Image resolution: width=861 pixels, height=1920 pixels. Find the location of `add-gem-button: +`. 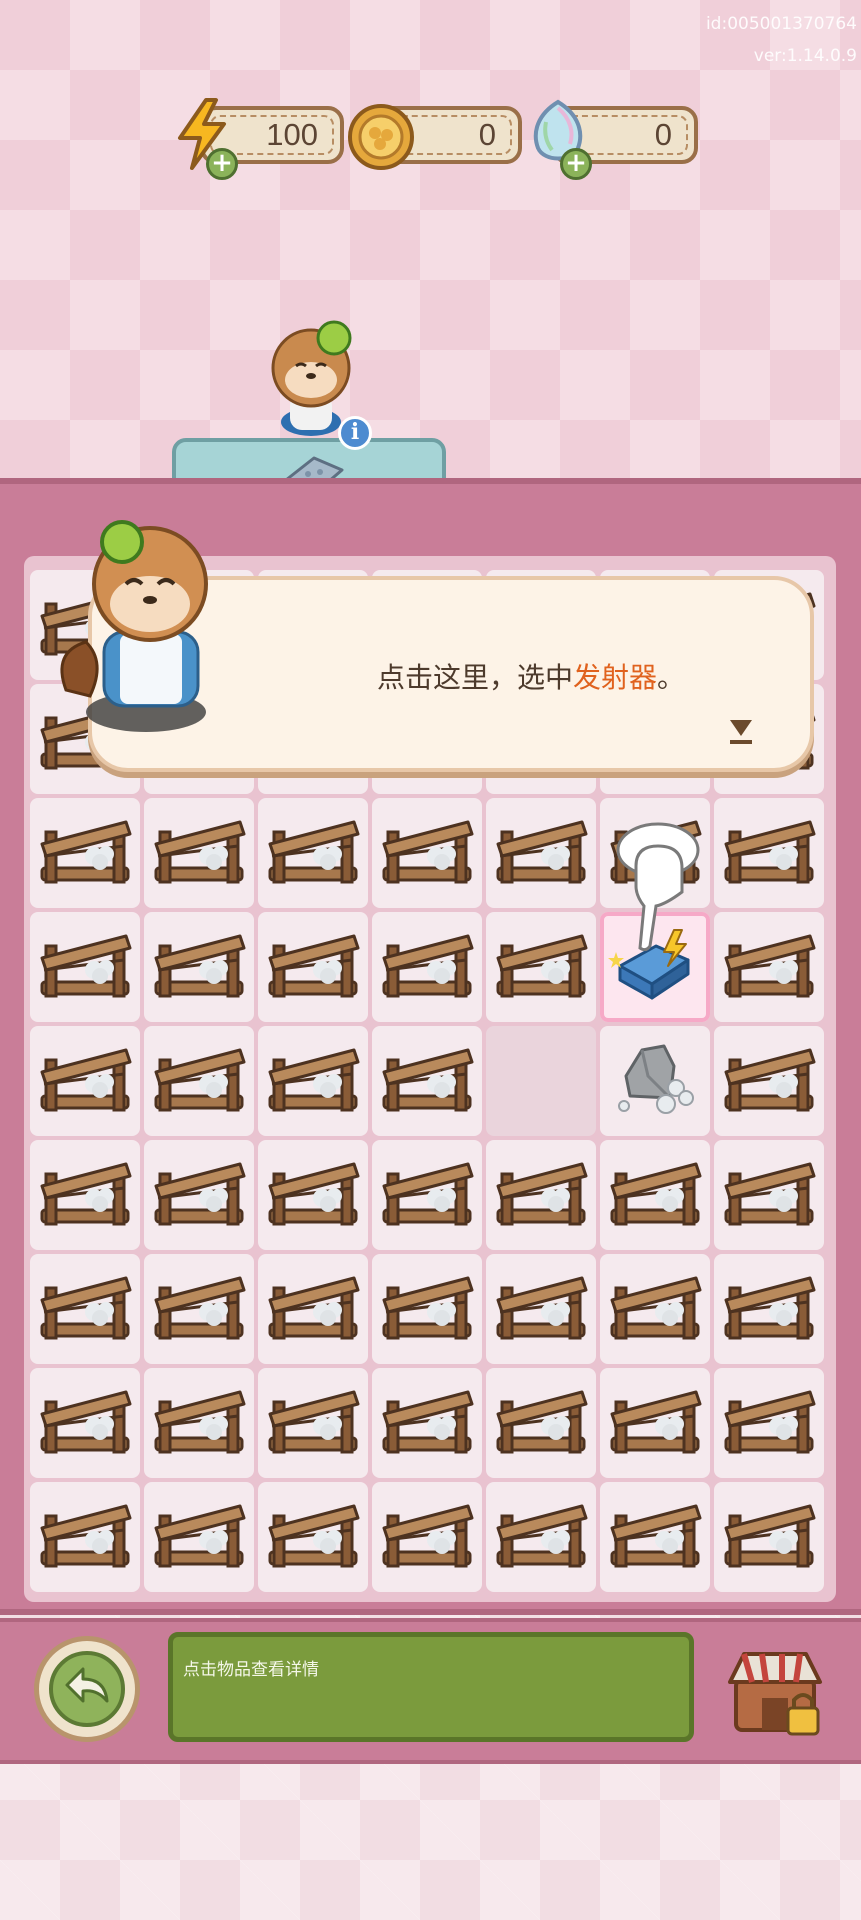

add-gem-button: + is located at coordinates (576, 164).